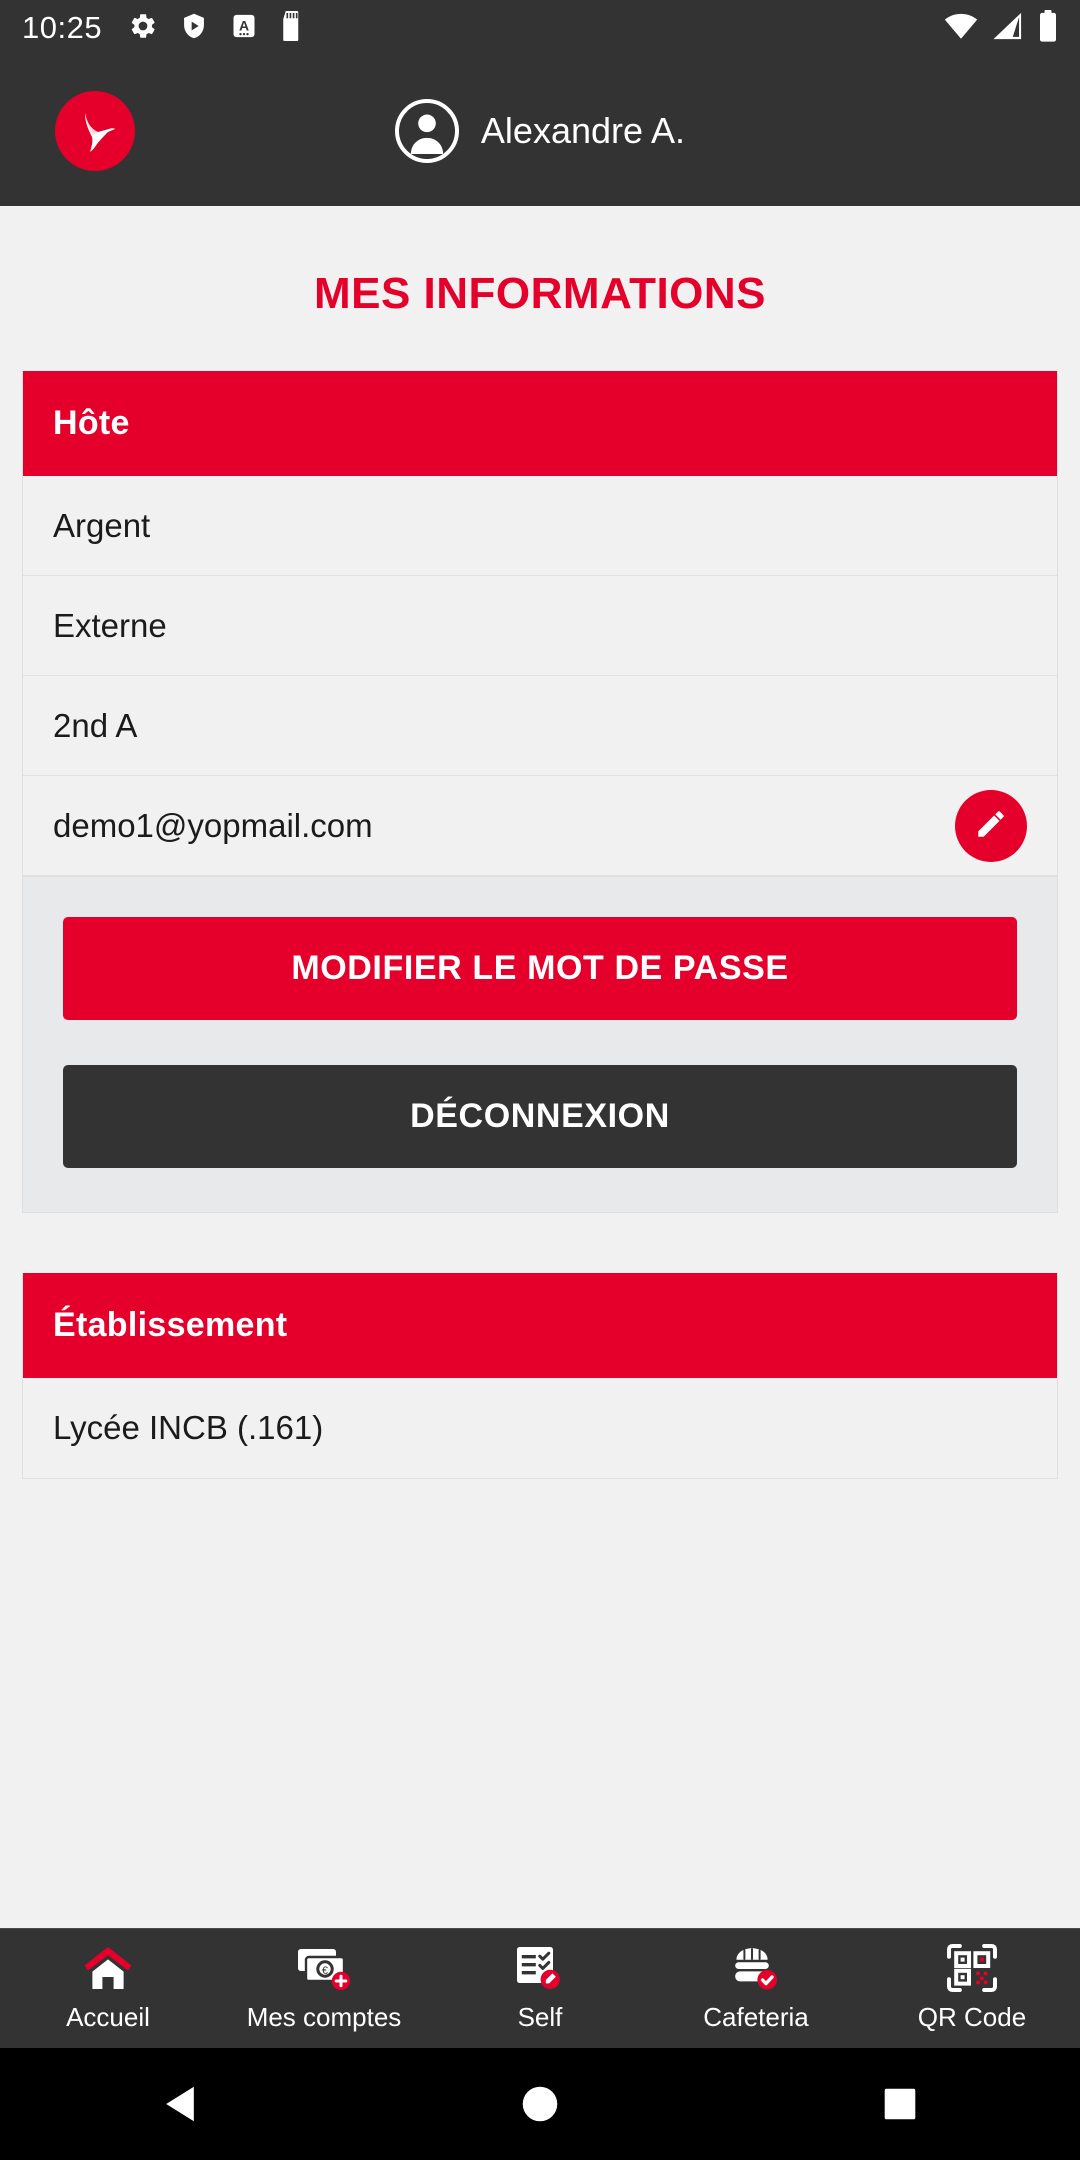 This screenshot has height=2160, width=1080. I want to click on nav-label-qr-code: QR Code, so click(972, 2017).